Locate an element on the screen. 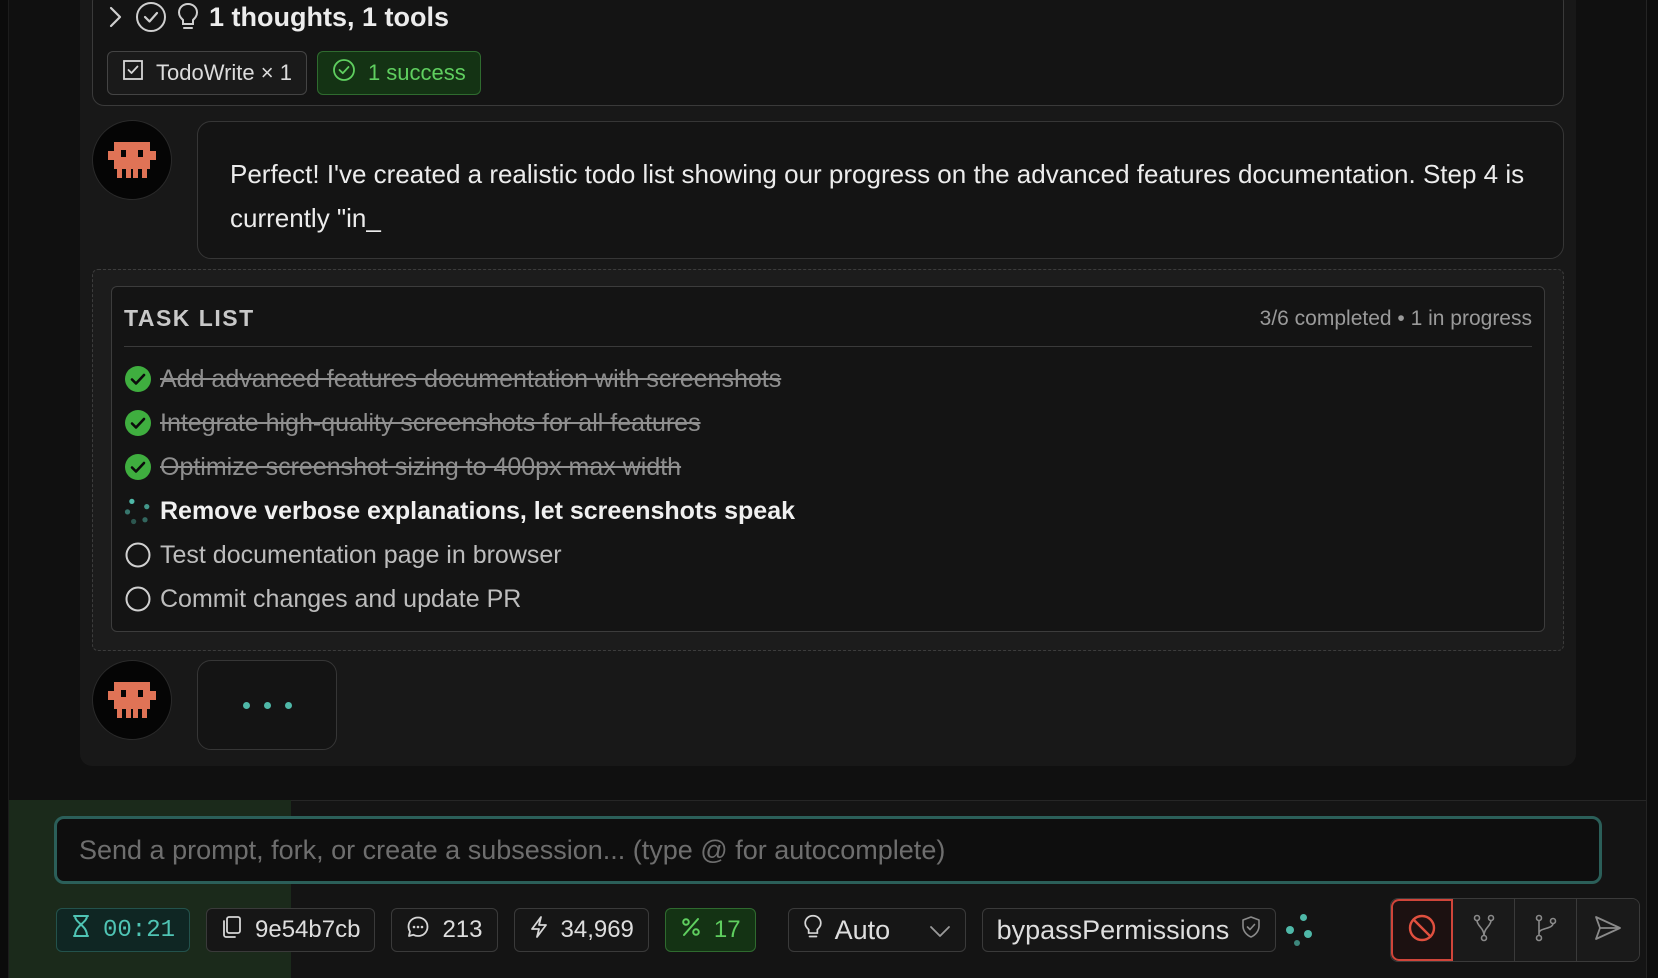  token-count-badge: 34,969 is located at coordinates (581, 930).